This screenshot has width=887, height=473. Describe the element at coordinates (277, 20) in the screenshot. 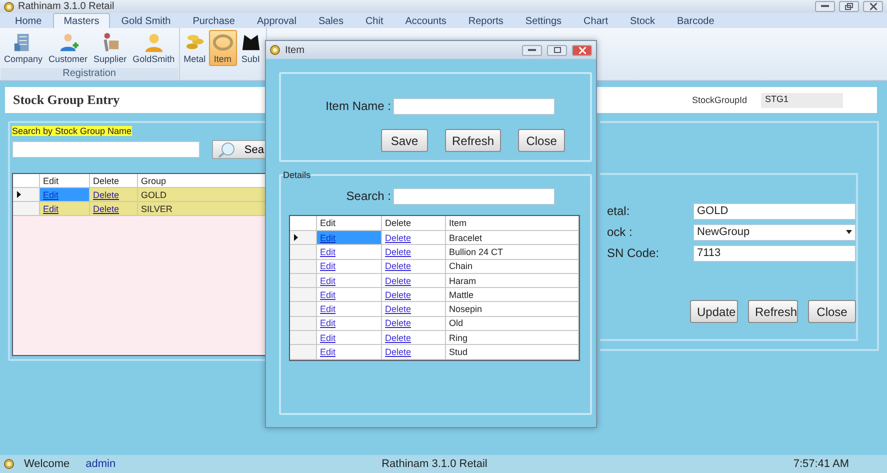

I see `menu-tab: Approval` at that location.